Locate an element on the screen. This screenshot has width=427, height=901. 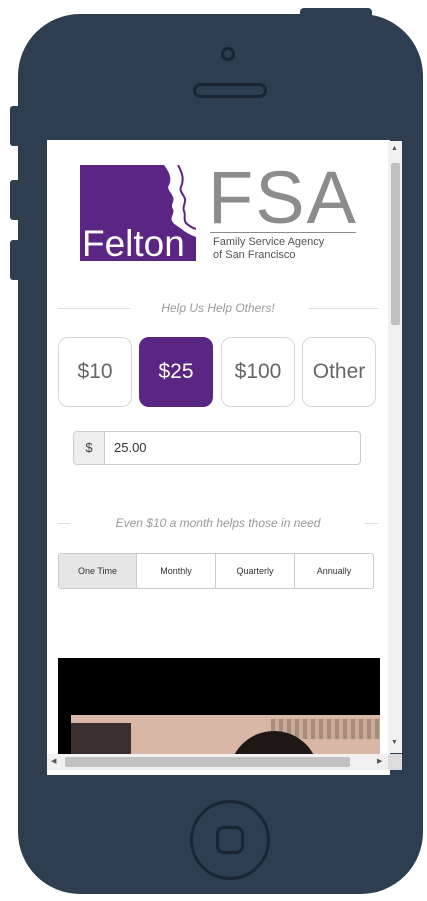
frequency-selector: One Time Monthly Quarterly Annually is located at coordinates (216, 571).